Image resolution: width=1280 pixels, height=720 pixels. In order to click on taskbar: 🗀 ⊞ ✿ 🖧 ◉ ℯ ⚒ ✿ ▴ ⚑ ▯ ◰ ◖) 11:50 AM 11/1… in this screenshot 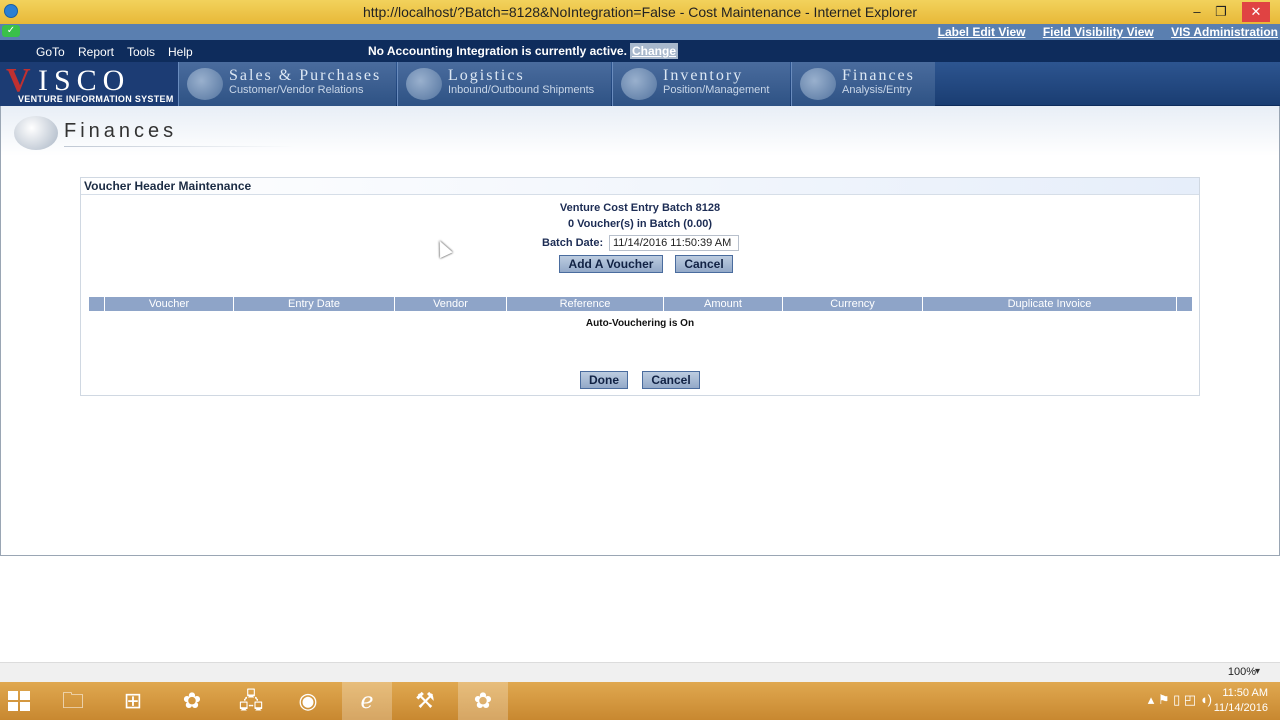, I will do `click(640, 701)`.